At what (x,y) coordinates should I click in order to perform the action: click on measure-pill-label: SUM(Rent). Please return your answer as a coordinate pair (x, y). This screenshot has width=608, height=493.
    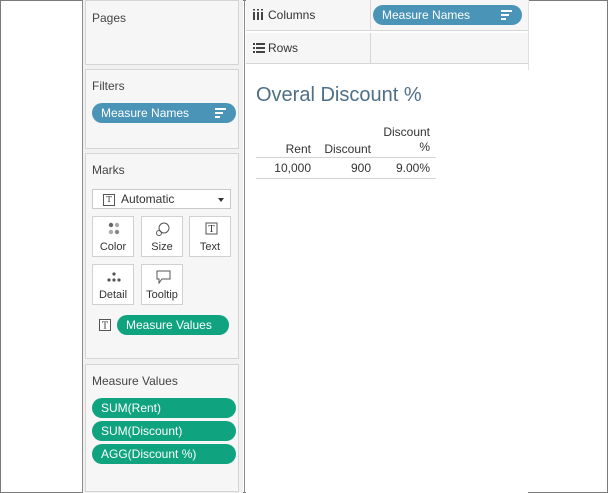
    Looking at the image, I should click on (131, 408).